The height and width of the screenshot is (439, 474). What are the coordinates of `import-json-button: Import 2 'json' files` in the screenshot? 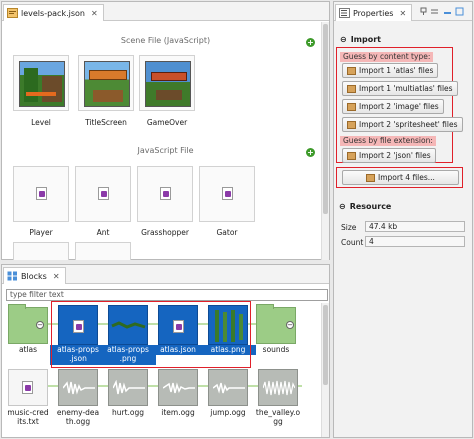 It's located at (389, 155).